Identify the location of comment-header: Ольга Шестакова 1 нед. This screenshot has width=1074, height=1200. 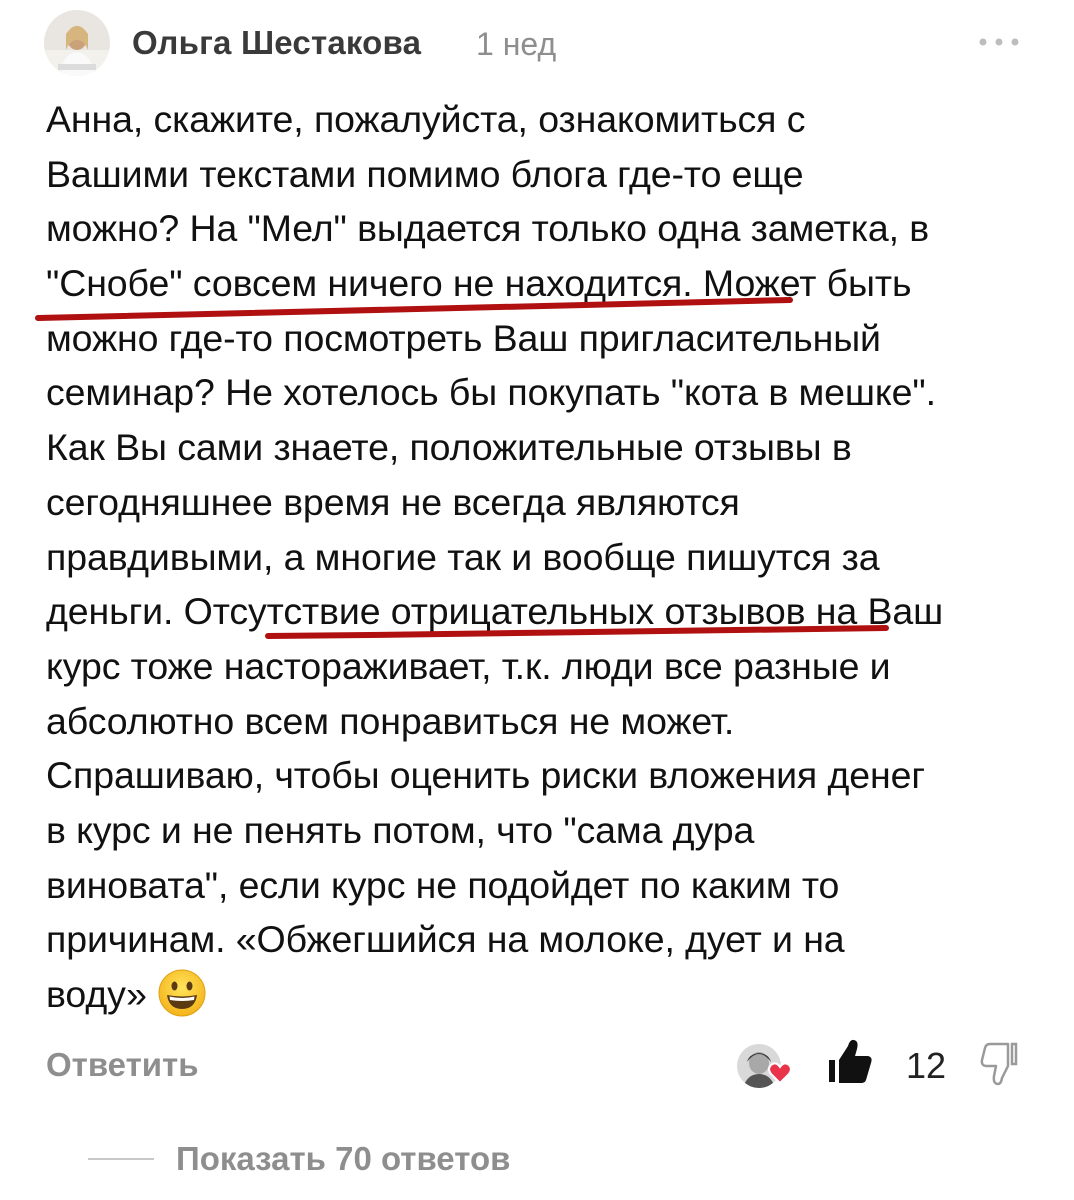
(537, 45).